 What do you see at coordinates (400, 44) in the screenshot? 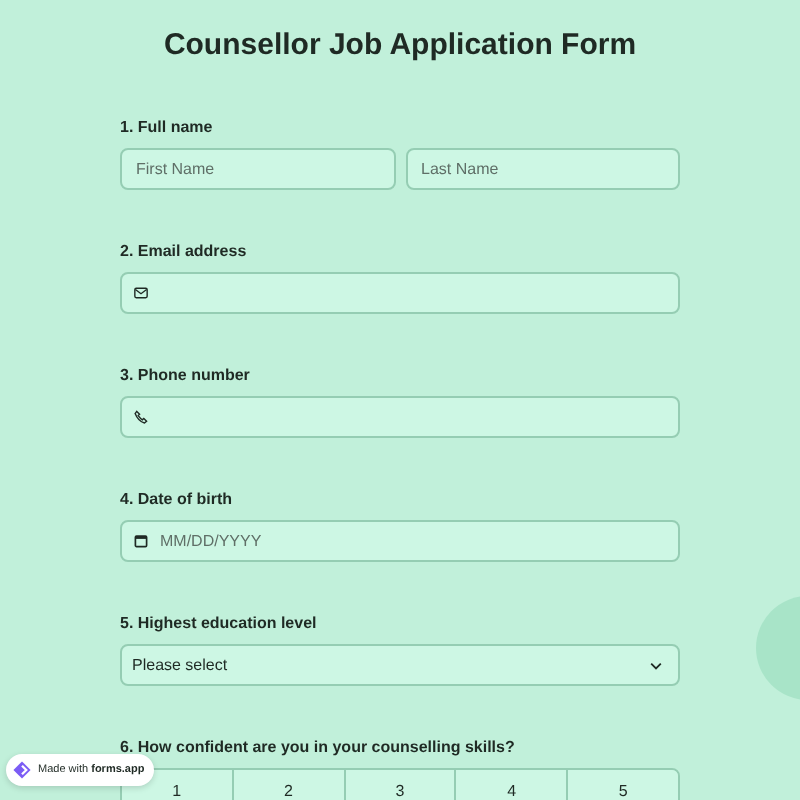
I see `form-title: Counsellor Job Application Form` at bounding box center [400, 44].